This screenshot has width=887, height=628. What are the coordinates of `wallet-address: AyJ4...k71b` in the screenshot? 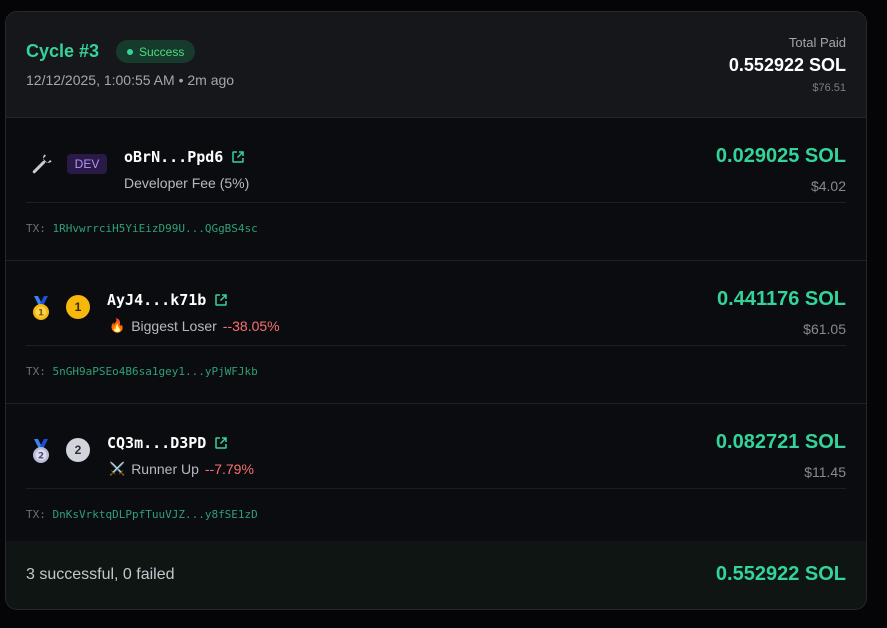 It's located at (156, 300).